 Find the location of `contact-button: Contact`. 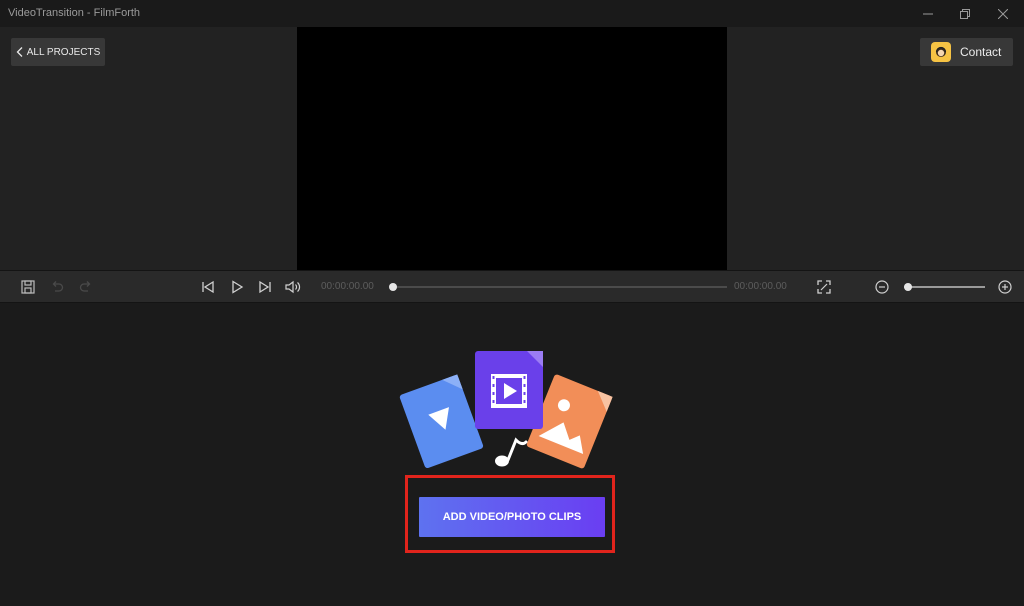

contact-button: Contact is located at coordinates (966, 52).